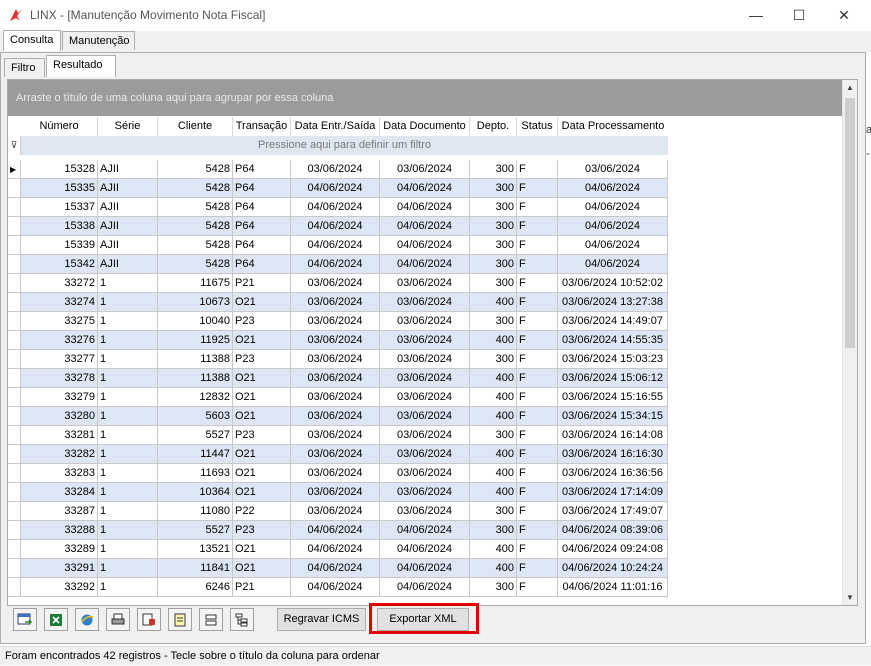 The height and width of the screenshot is (666, 871). What do you see at coordinates (195, 321) in the screenshot?
I see `cell-cliente: 10040` at bounding box center [195, 321].